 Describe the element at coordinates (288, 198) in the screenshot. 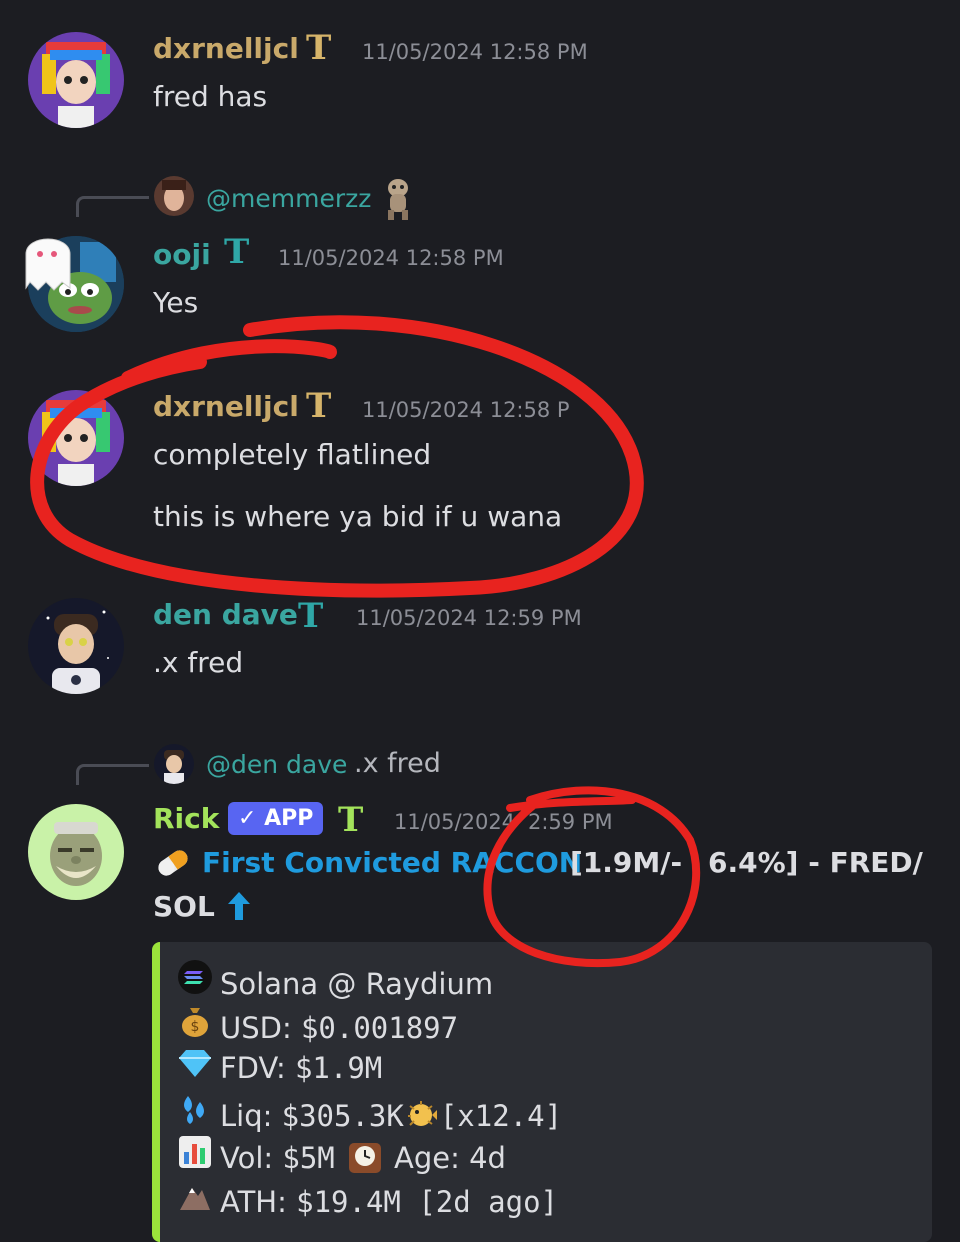

I see `reply-mention: @memmerzz` at that location.